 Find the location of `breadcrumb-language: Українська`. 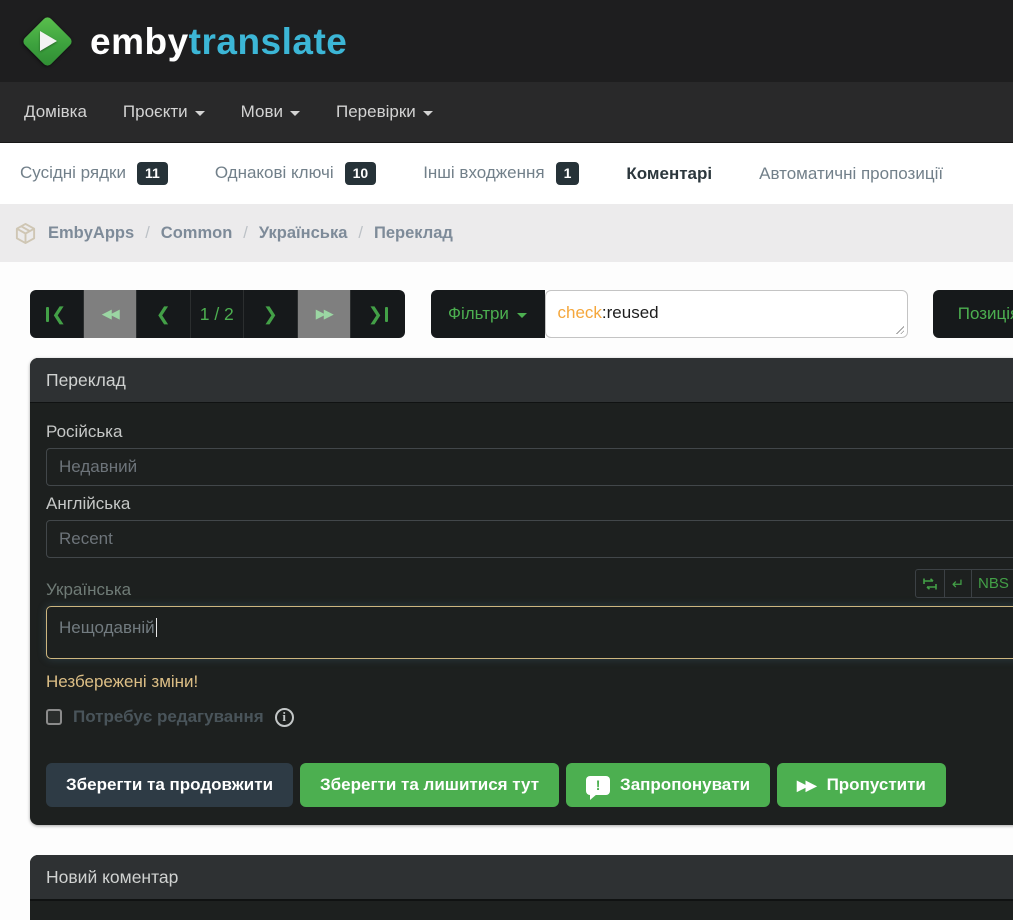

breadcrumb-language: Українська is located at coordinates (303, 233).